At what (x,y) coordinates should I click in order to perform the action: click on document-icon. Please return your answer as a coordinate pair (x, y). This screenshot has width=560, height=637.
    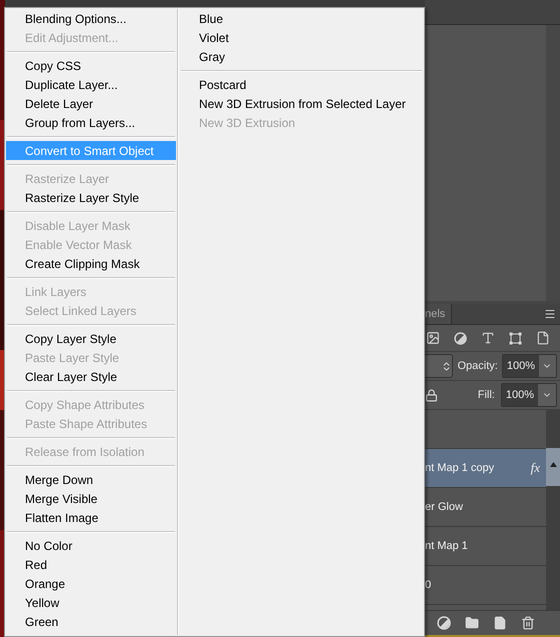
    Looking at the image, I should click on (543, 338).